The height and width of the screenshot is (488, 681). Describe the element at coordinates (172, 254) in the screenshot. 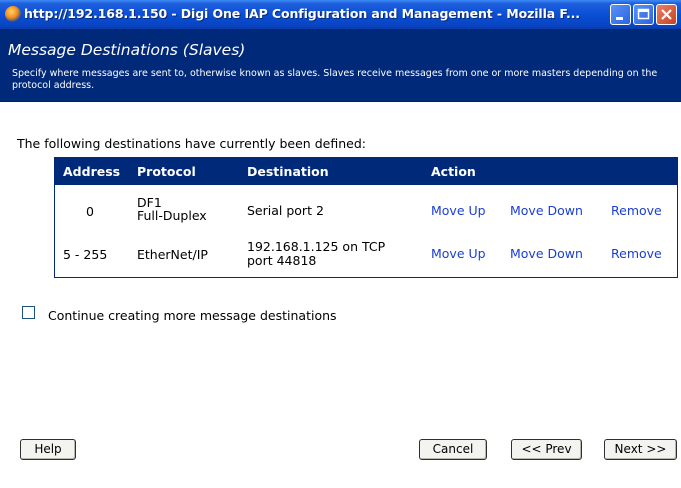

I see `row-protocol-line1: EtherNet/IP` at that location.